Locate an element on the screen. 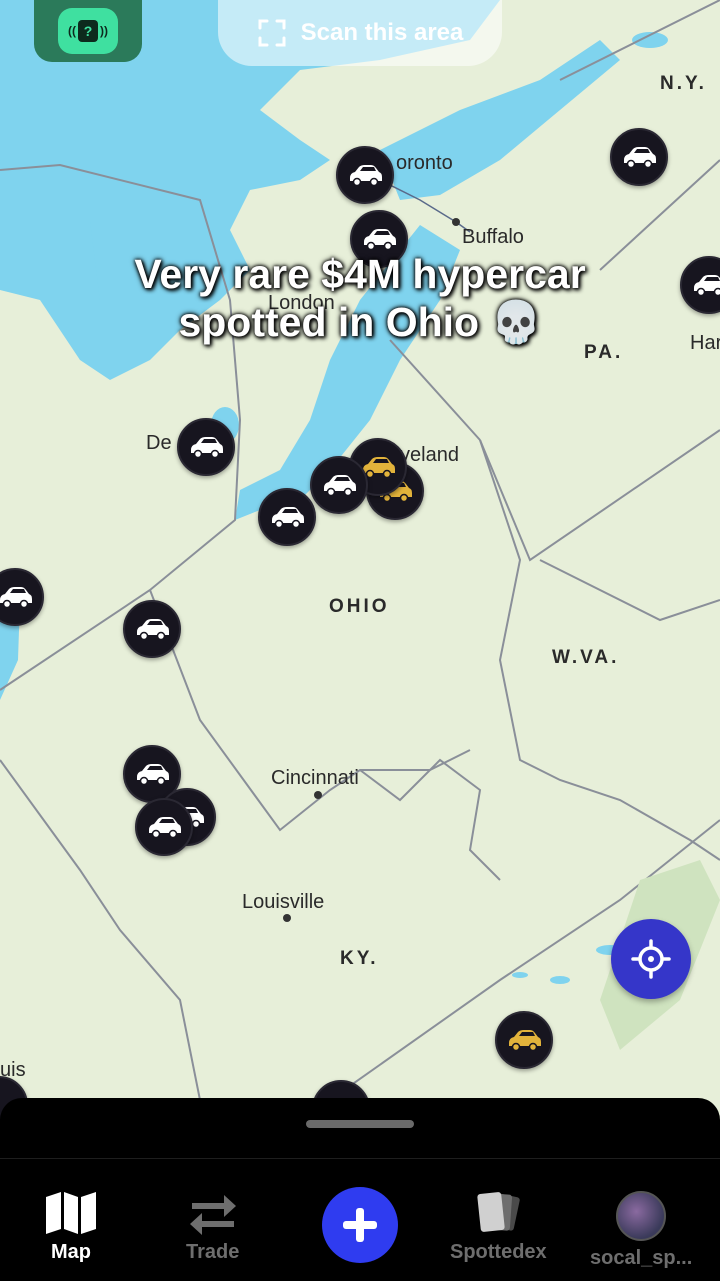 This screenshot has width=720, height=1281. car-marker-gold is located at coordinates (524, 1040).